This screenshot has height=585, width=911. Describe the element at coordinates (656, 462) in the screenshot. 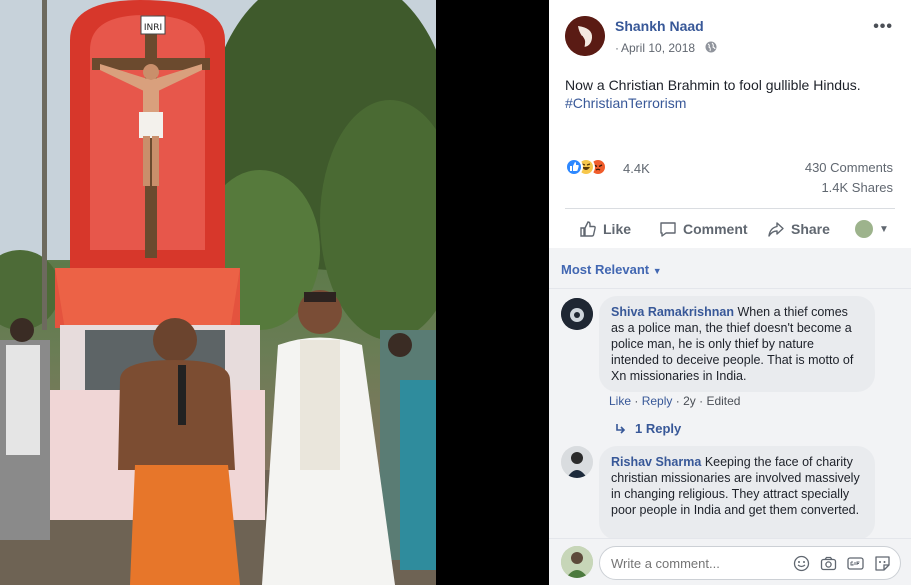

I see `comment-author-link: Rishav Sharma` at that location.